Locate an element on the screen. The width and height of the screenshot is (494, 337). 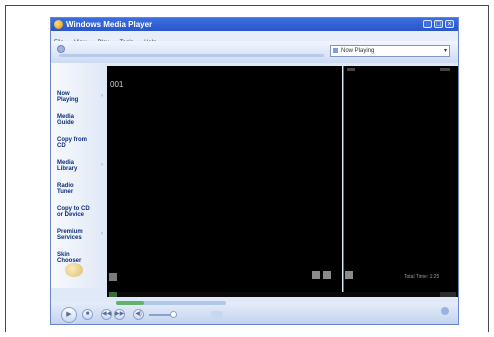
playlist-options-button is located at coordinates (349, 275).